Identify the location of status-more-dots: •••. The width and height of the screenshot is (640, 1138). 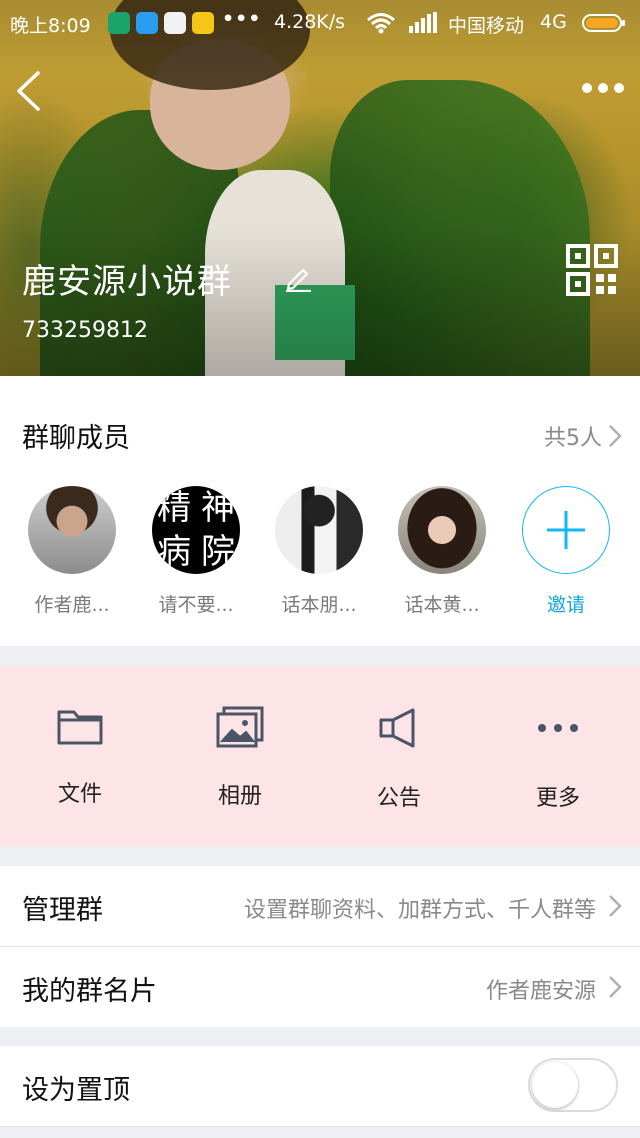
(242, 19).